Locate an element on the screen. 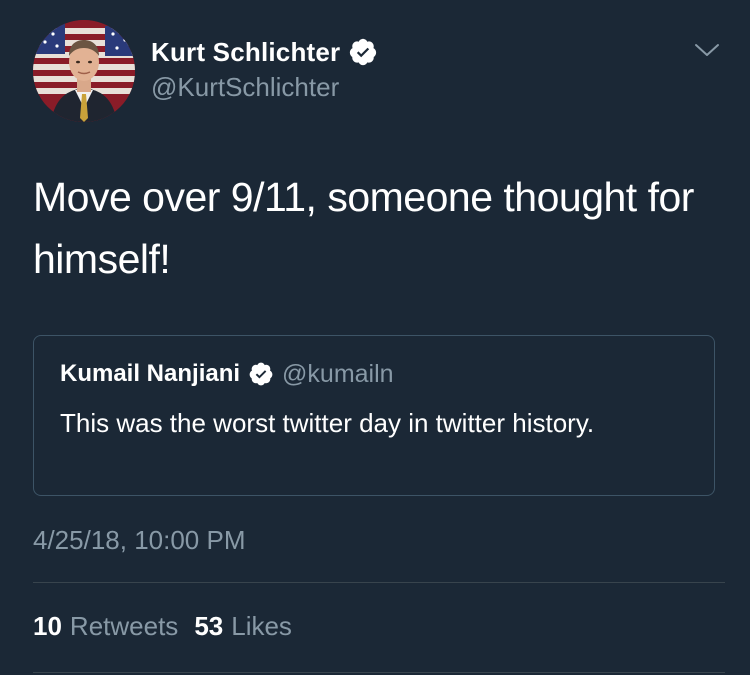  likes-label: Likes is located at coordinates (261, 626).